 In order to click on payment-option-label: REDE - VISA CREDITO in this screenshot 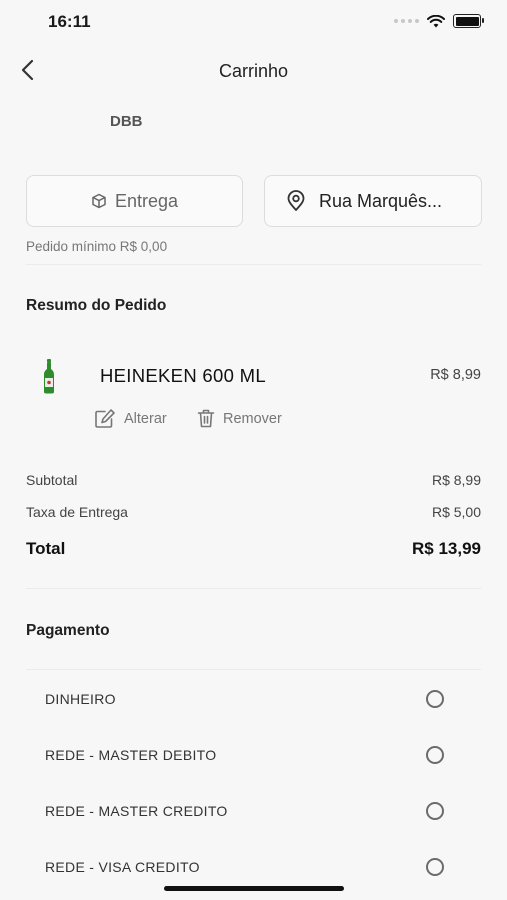, I will do `click(122, 867)`.